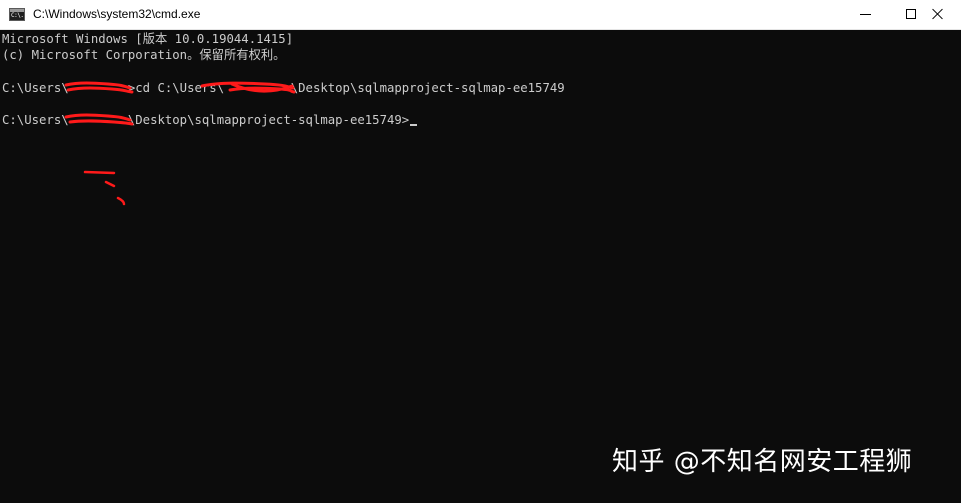  Describe the element at coordinates (762, 462) in the screenshot. I see `watermark-text: 知乎 @不知名网安工程狮` at that location.